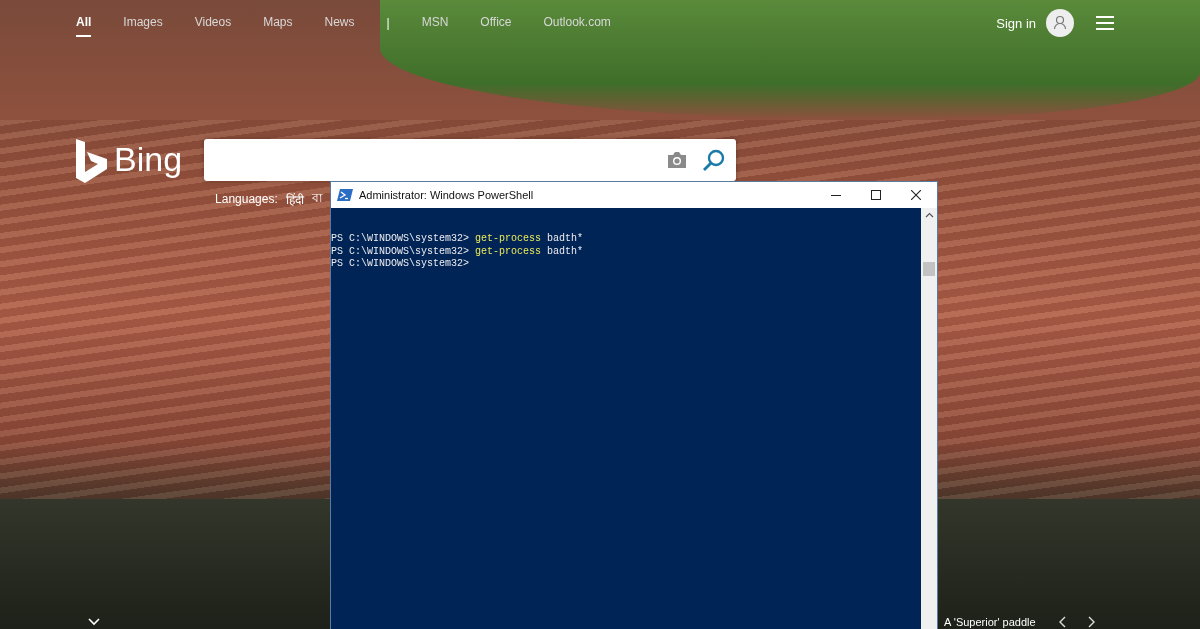  Describe the element at coordinates (577, 23) in the screenshot. I see `nav-link: Outlook.com` at that location.